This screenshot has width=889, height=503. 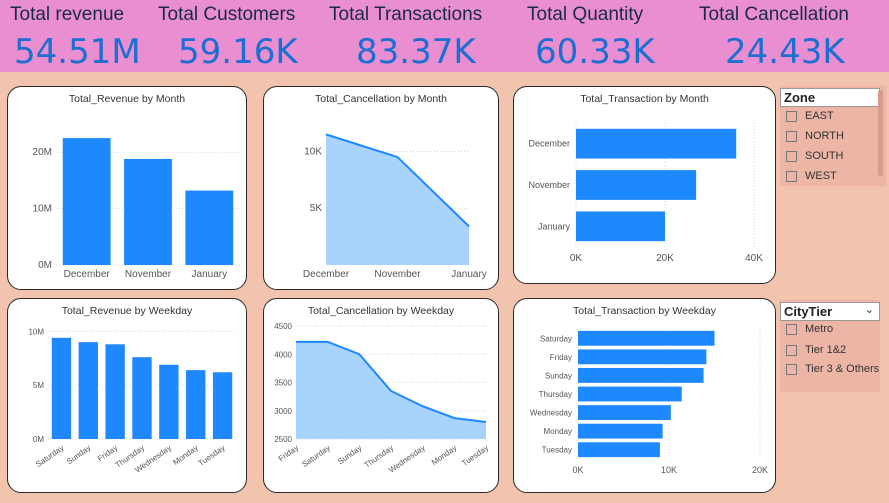 I want to click on zone-option-label: SOUTH, so click(x=824, y=156).